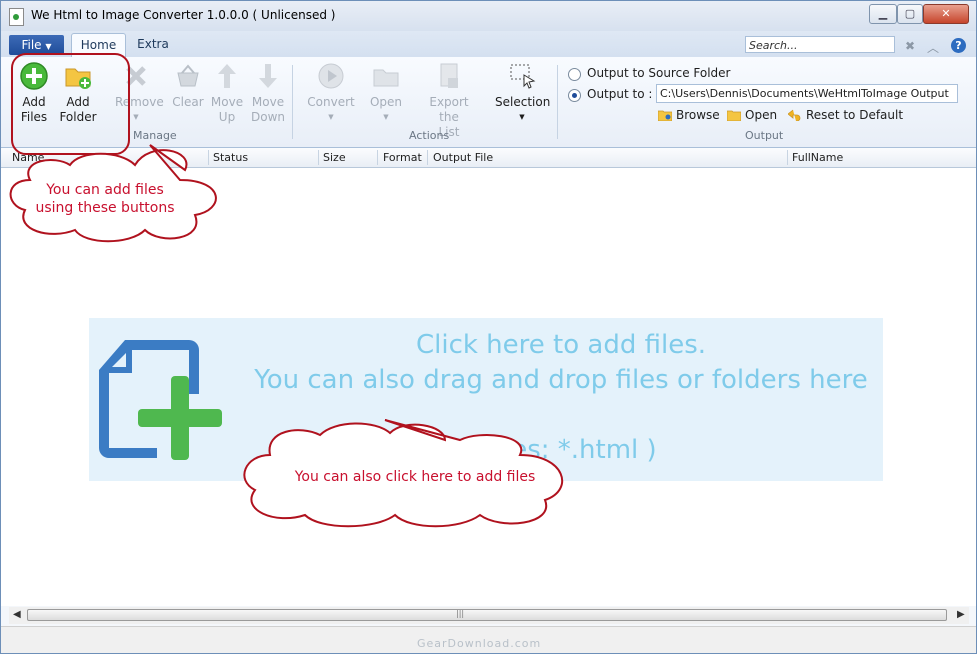 This screenshot has width=977, height=654. I want to click on highlight-box, so click(70, 104).